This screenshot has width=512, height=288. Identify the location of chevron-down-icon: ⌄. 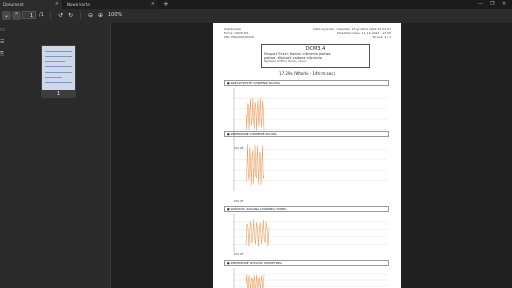
(6, 15).